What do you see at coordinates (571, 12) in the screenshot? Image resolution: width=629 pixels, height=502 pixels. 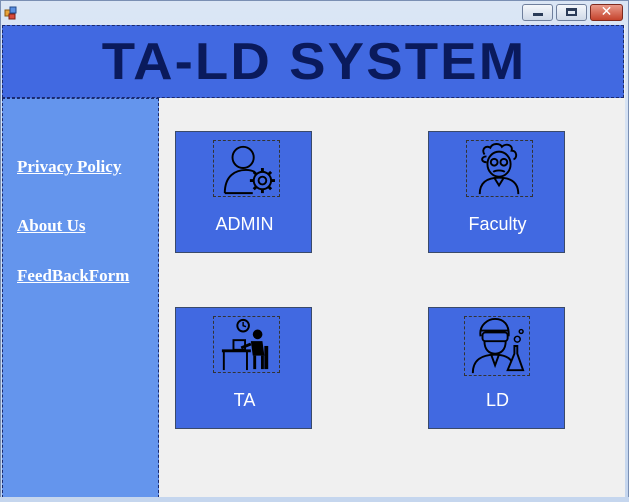 I see `maximize-button` at bounding box center [571, 12].